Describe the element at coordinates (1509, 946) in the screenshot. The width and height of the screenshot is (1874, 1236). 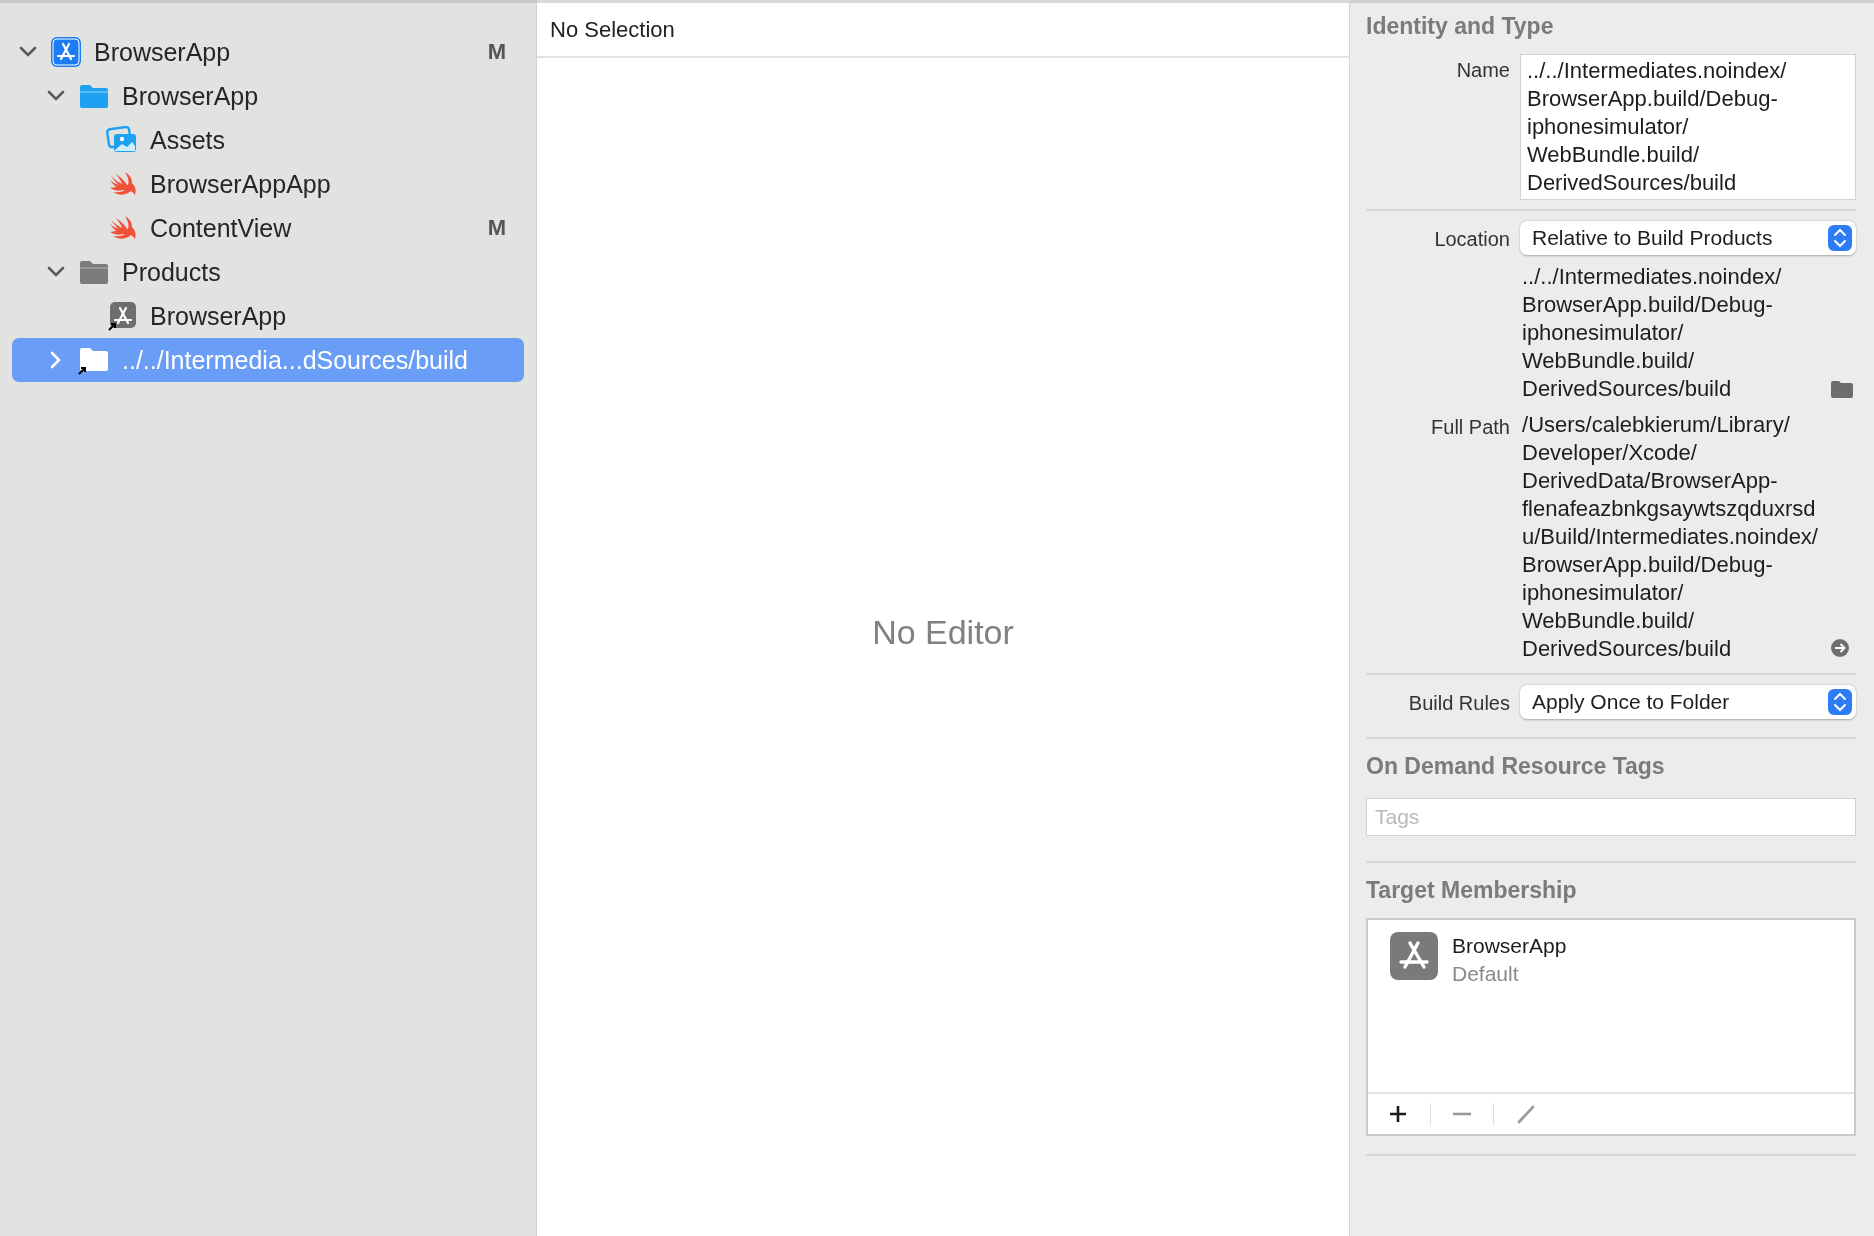
I see `target-name: BrowserApp` at that location.